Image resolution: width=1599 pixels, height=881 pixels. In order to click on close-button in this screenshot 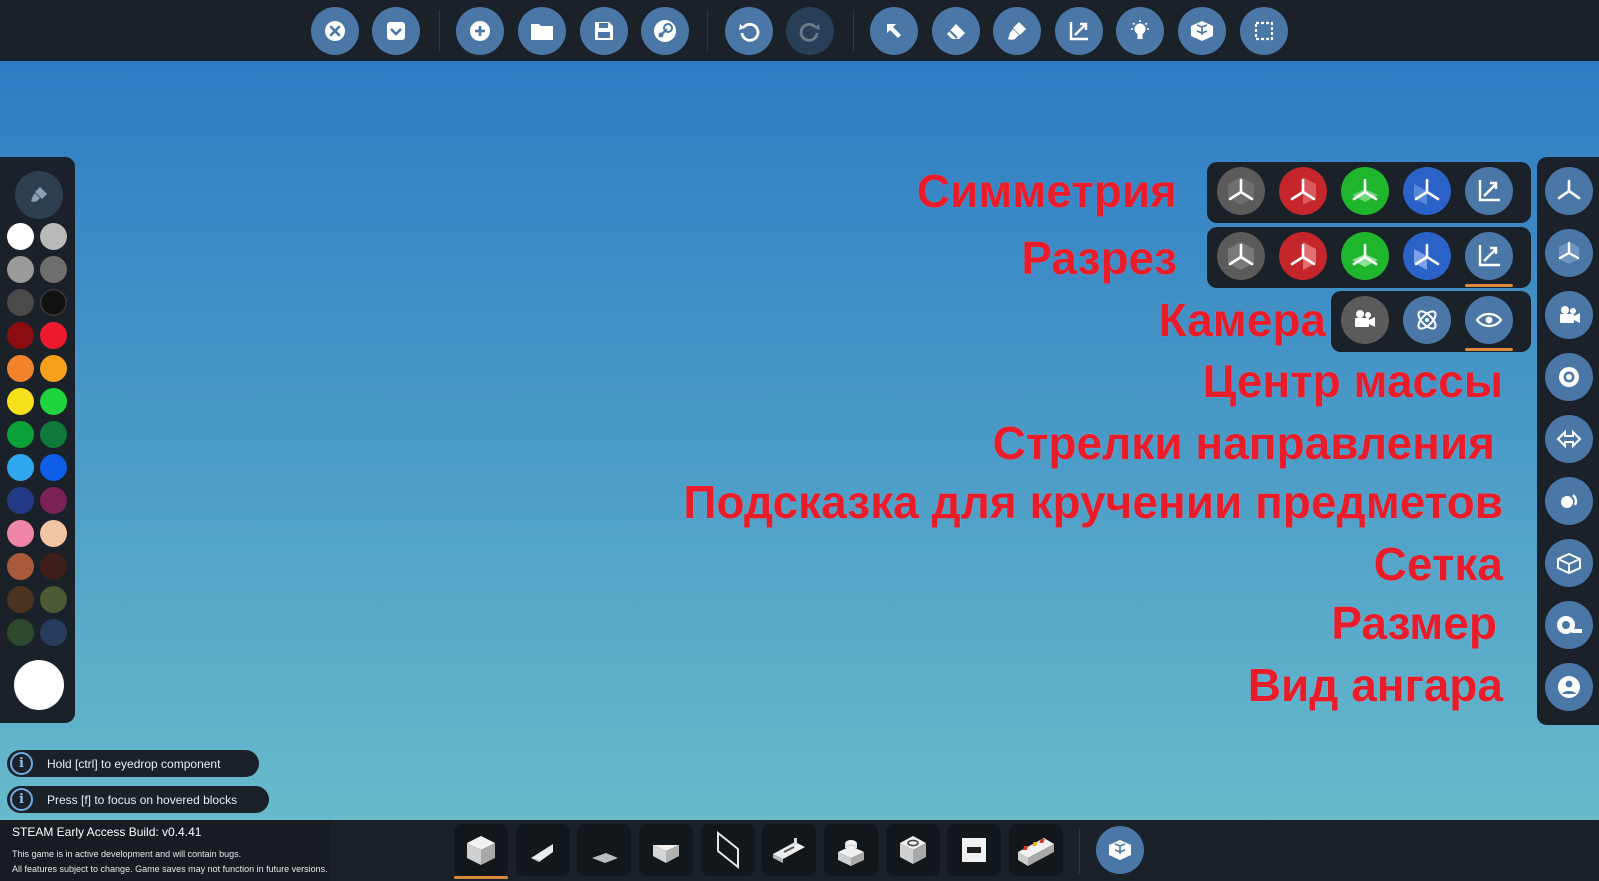, I will do `click(335, 31)`.